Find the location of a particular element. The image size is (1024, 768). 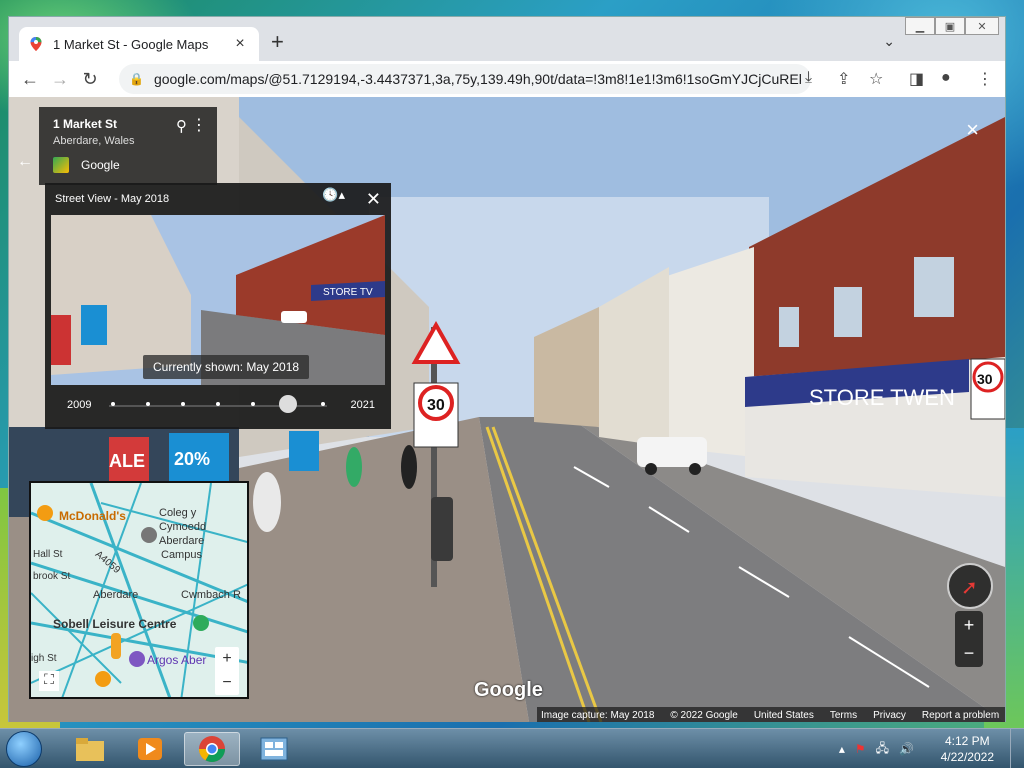

folder-icon is located at coordinates (90, 749).